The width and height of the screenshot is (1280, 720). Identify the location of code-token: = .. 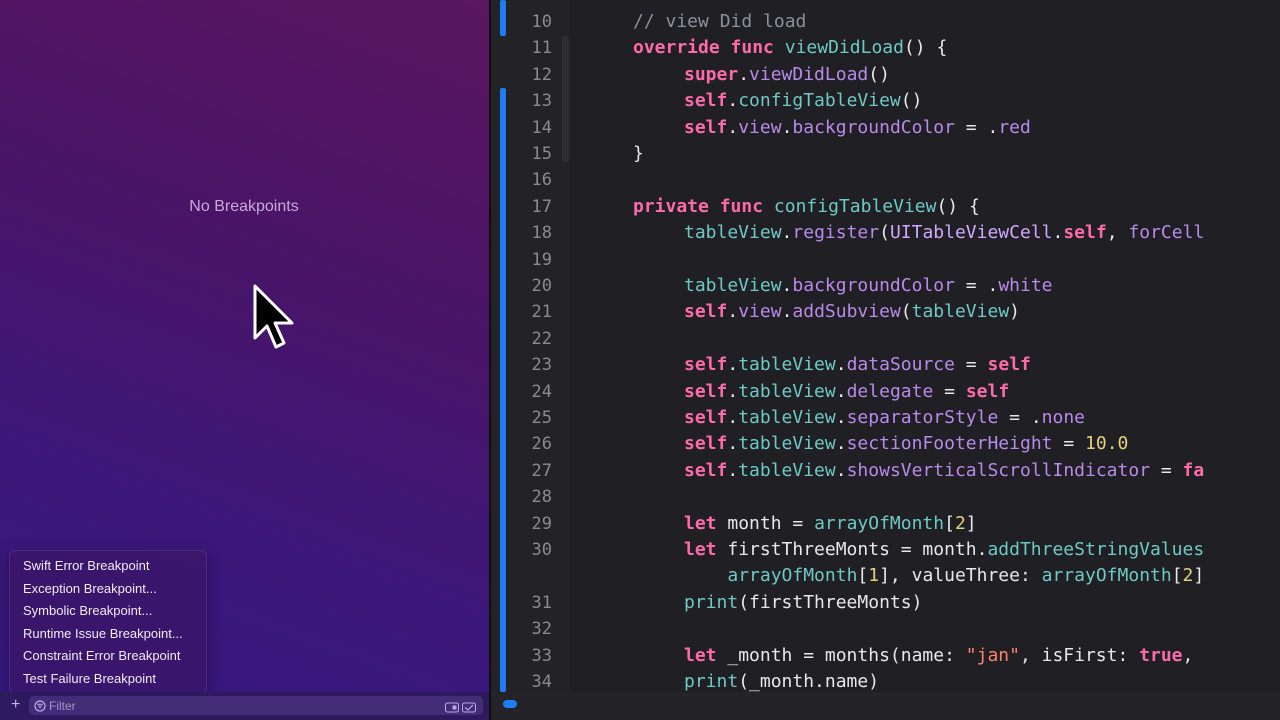
(976, 127).